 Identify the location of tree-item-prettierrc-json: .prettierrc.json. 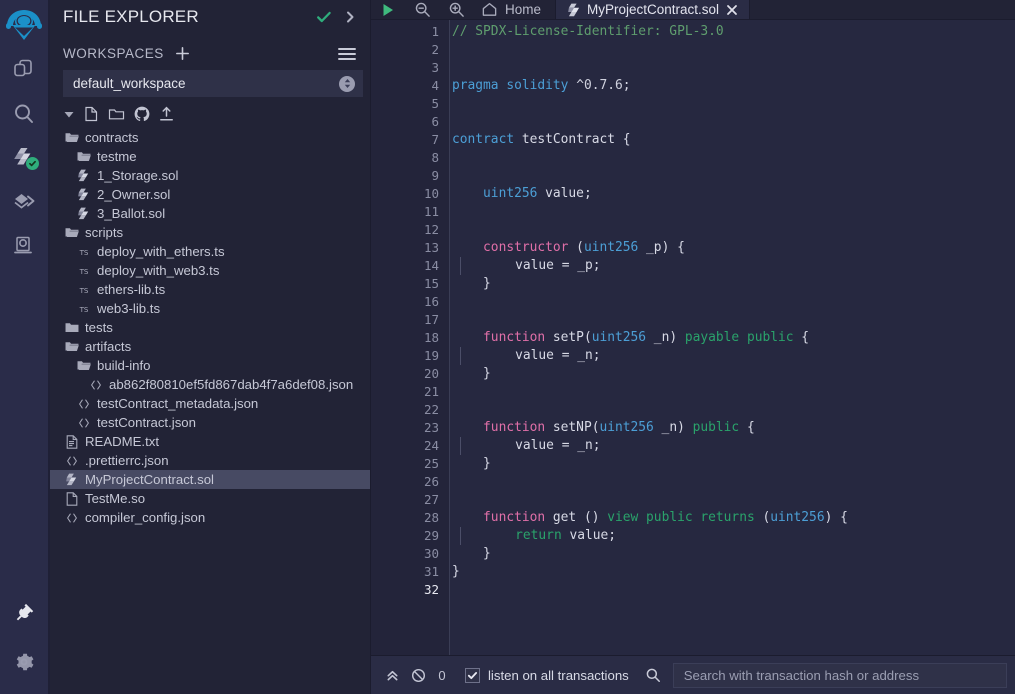
(209, 460).